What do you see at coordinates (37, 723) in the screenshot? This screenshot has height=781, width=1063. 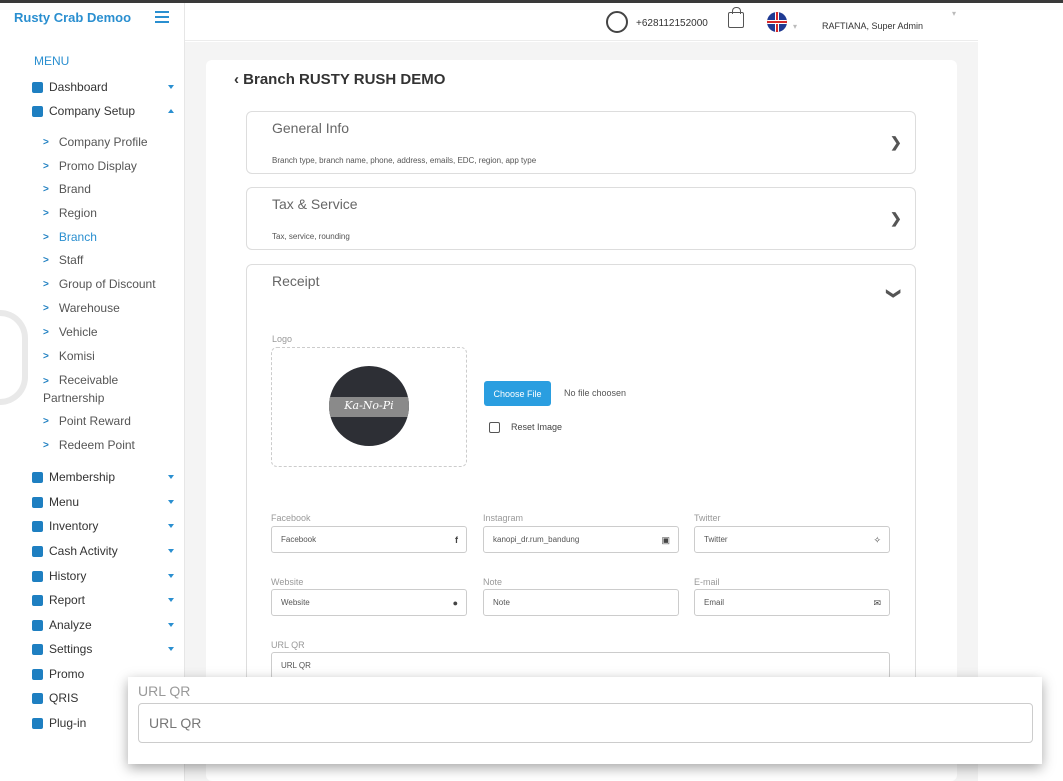 I see `plug-icon` at bounding box center [37, 723].